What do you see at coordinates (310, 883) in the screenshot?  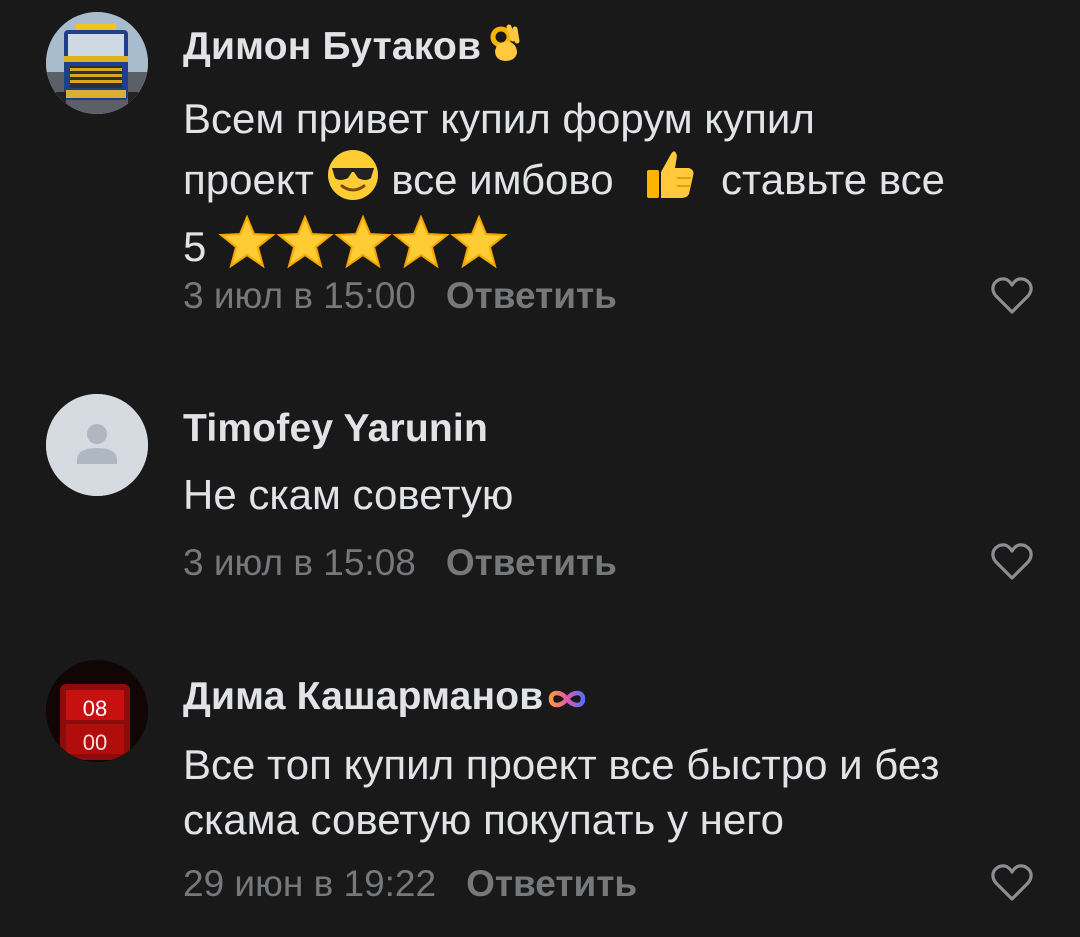 I see `comment-timestamp: 29 июн в 19:22` at bounding box center [310, 883].